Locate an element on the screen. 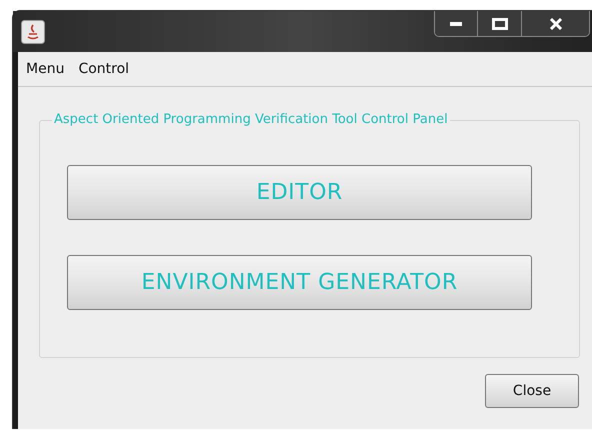 Image resolution: width=592 pixels, height=430 pixels. minimize-icon is located at coordinates (456, 23).